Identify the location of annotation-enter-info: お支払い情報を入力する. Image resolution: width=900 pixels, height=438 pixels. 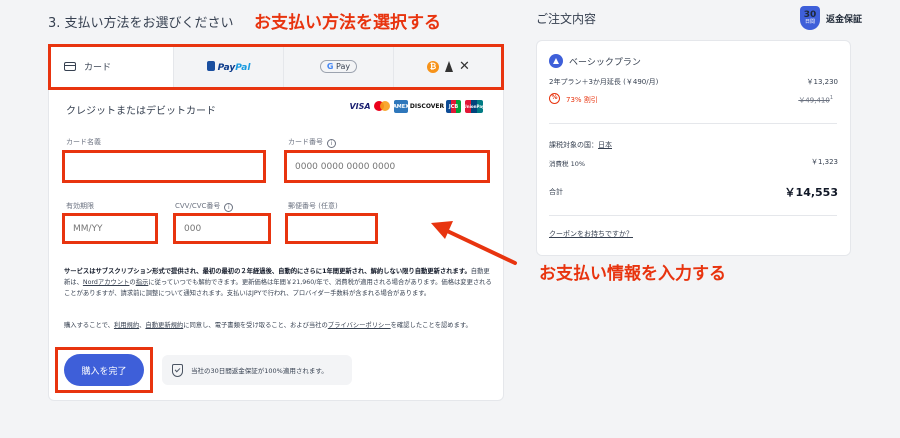
(632, 274).